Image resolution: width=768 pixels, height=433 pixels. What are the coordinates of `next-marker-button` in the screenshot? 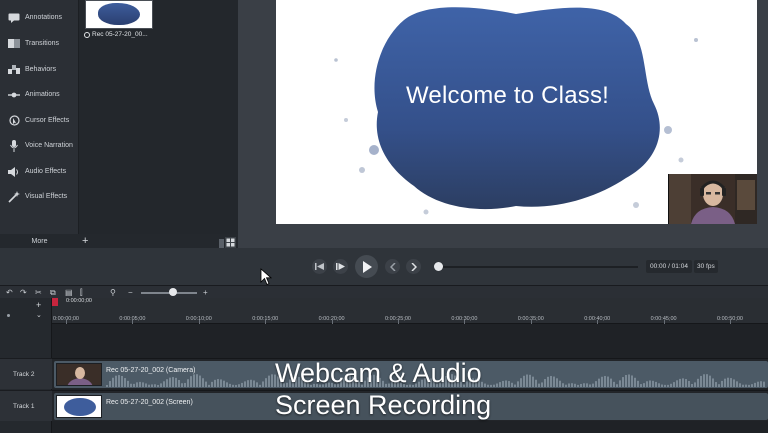 It's located at (413, 266).